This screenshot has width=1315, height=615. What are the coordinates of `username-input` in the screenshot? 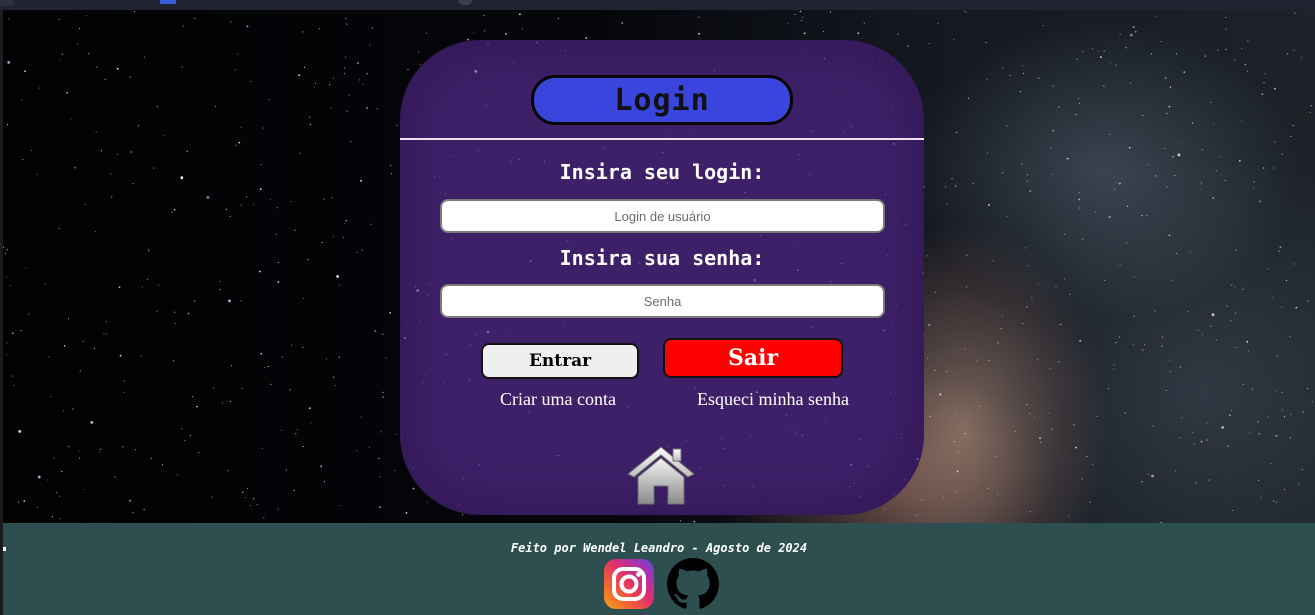 It's located at (662, 216).